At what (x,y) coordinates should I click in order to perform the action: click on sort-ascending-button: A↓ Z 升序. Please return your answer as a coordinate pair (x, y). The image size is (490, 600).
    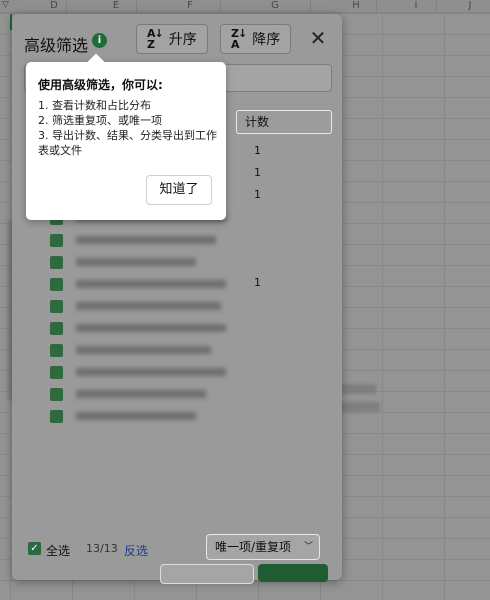
    Looking at the image, I should click on (172, 39).